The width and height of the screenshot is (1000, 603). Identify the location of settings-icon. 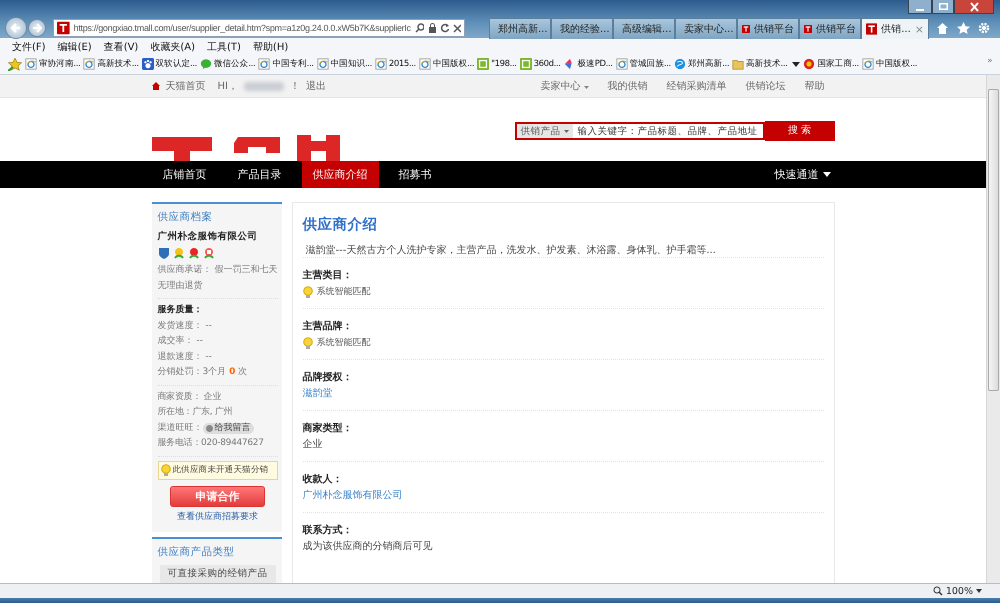
(984, 28).